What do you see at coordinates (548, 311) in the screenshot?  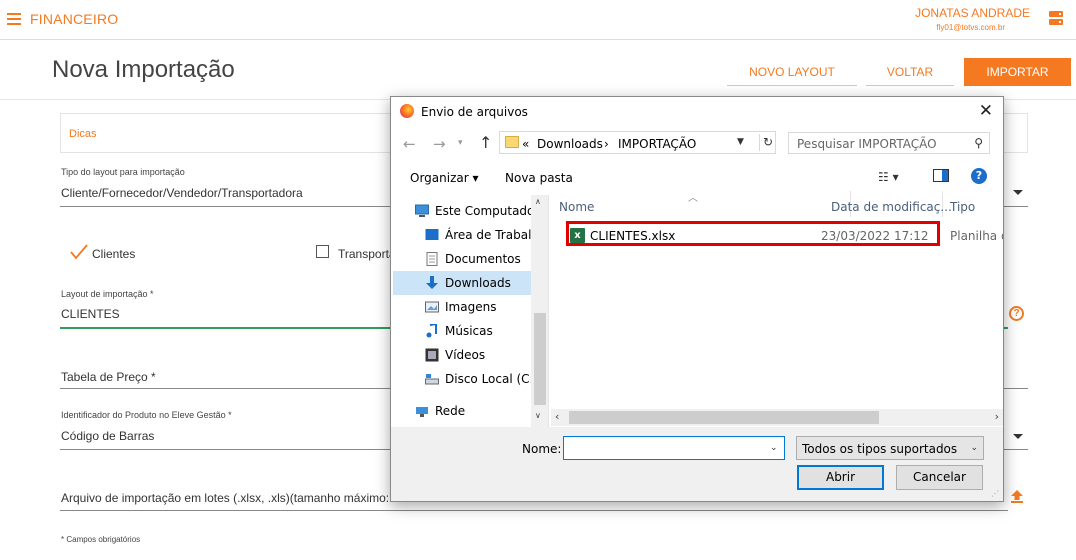 I see `pane-divider` at bounding box center [548, 311].